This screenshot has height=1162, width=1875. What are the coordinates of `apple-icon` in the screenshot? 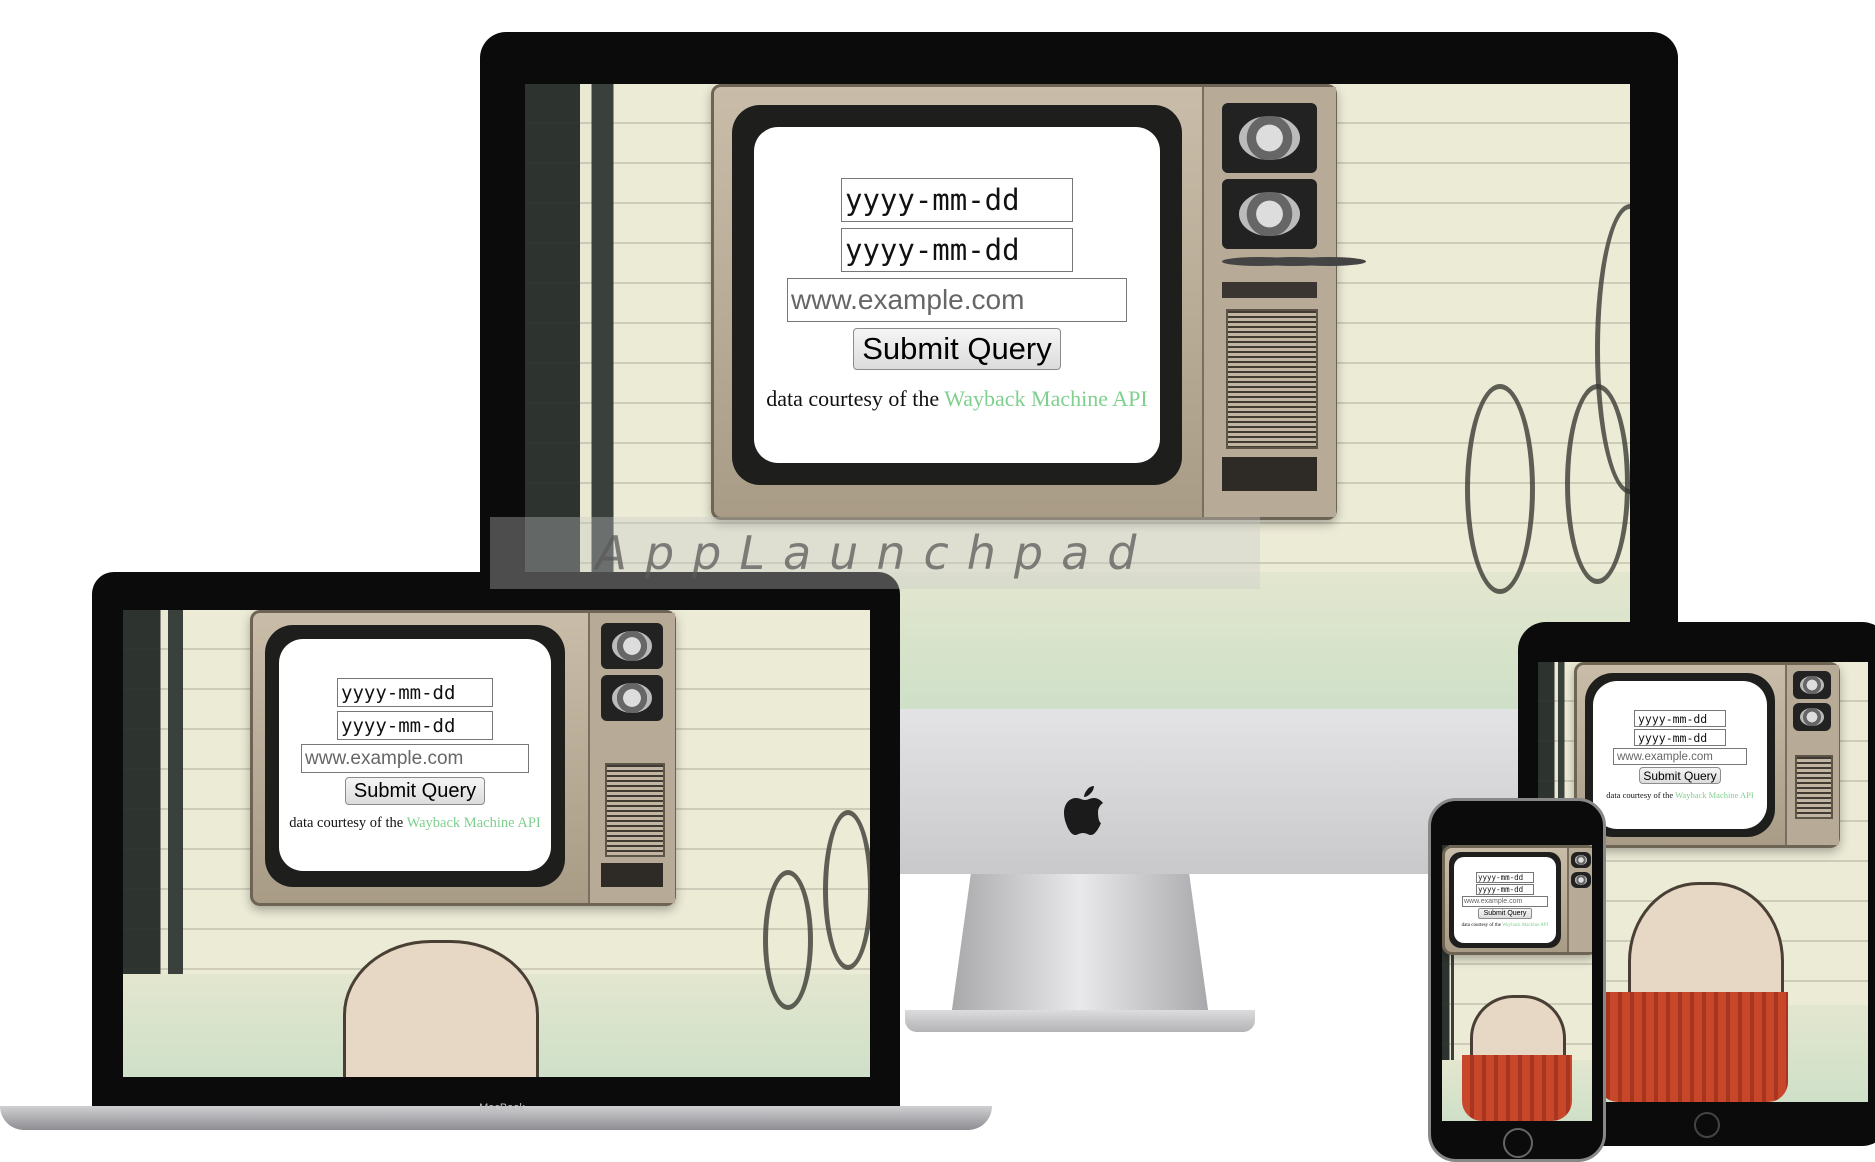 It's located at (1083, 810).